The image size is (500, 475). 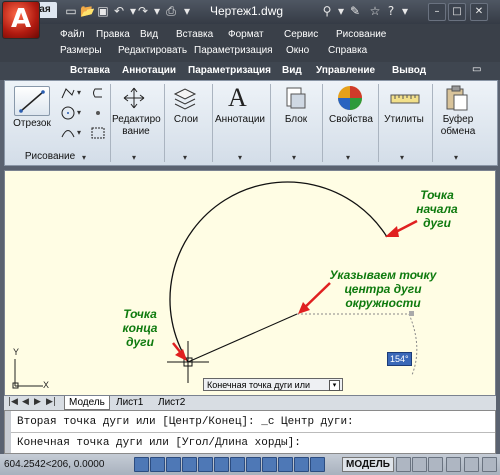 What do you see at coordinates (68, 113) in the screenshot?
I see `circle-icon` at bounding box center [68, 113].